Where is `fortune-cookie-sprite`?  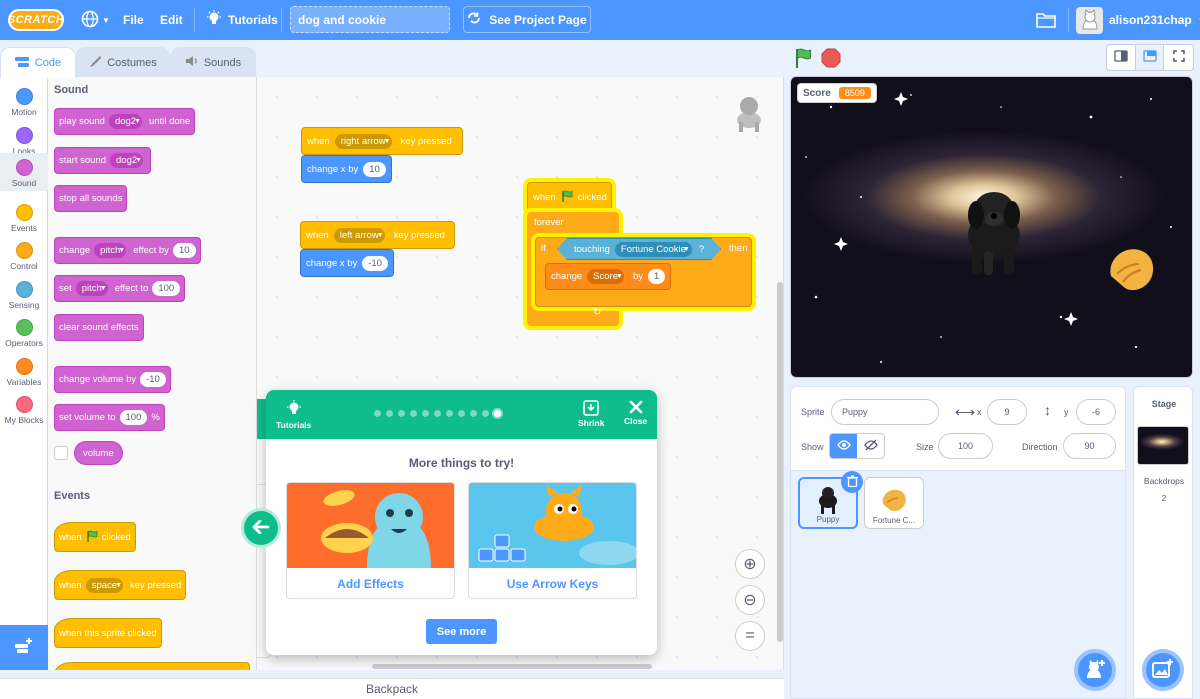 fortune-cookie-sprite is located at coordinates (1131, 271).